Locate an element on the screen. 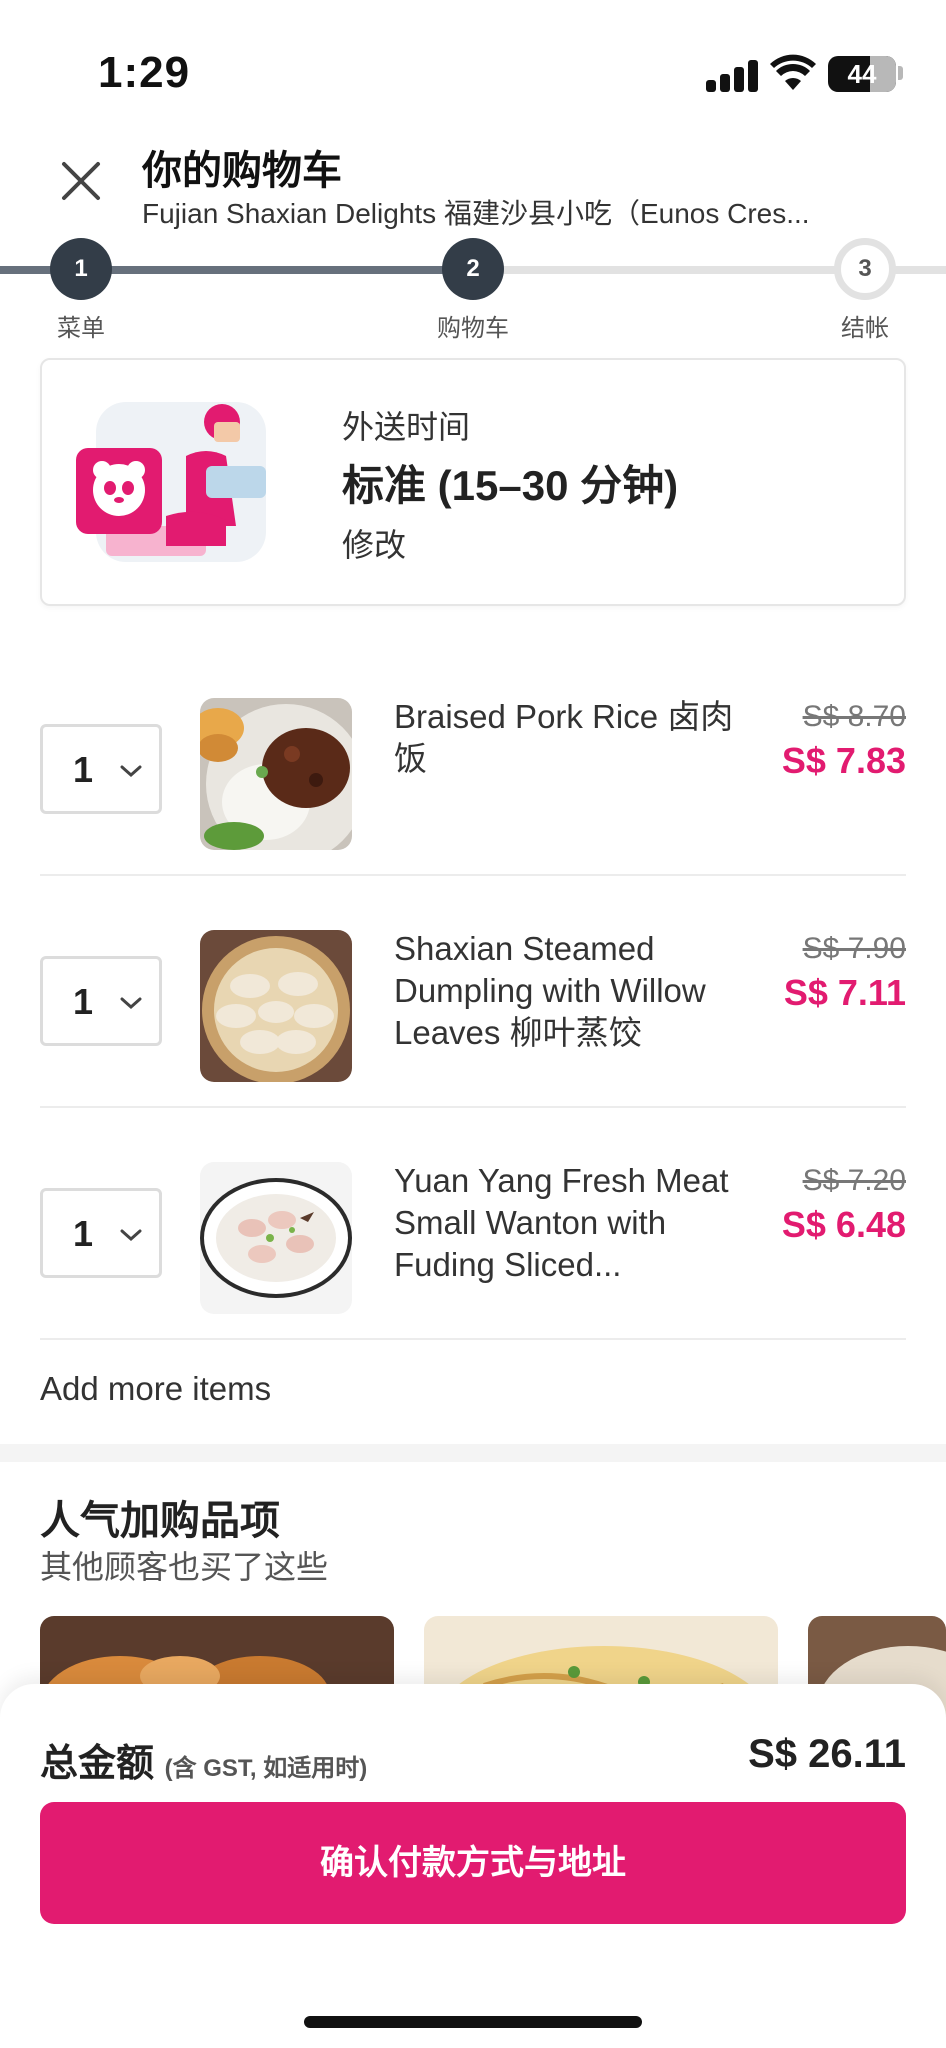  status-time: 1:29 is located at coordinates (144, 72).